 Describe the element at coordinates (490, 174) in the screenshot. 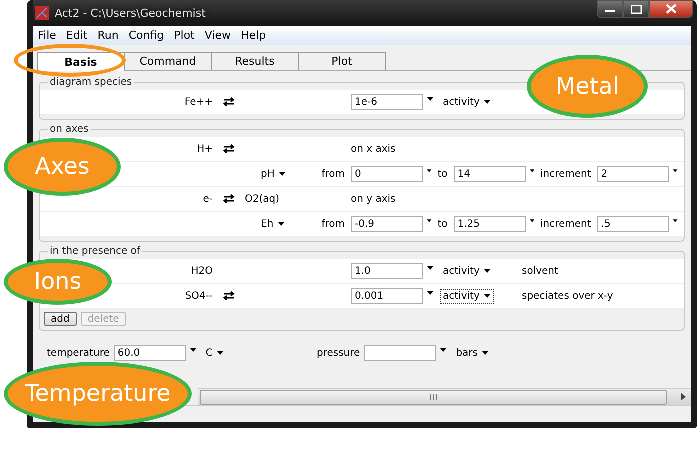

I see `input-field: 14` at that location.